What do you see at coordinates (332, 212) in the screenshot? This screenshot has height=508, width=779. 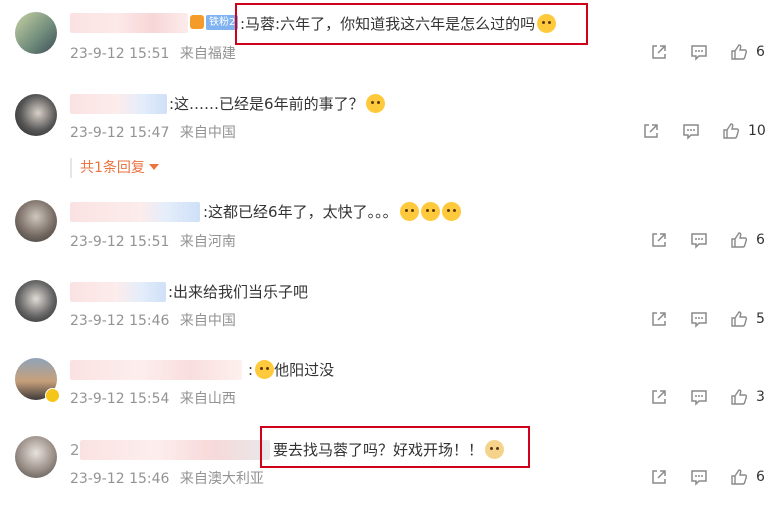 I see `comment-text: :这都已经6年了，太快了。。。` at bounding box center [332, 212].